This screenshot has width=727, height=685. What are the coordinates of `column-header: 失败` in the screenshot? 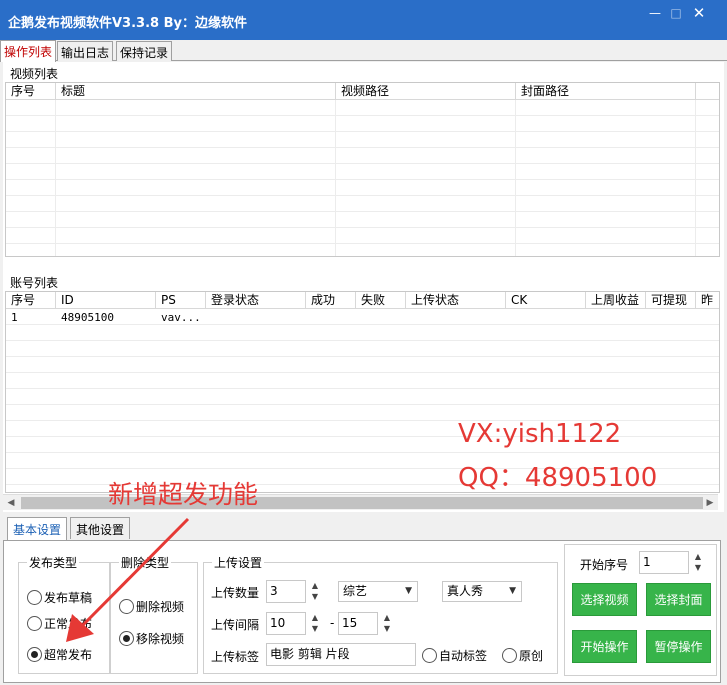 It's located at (381, 300).